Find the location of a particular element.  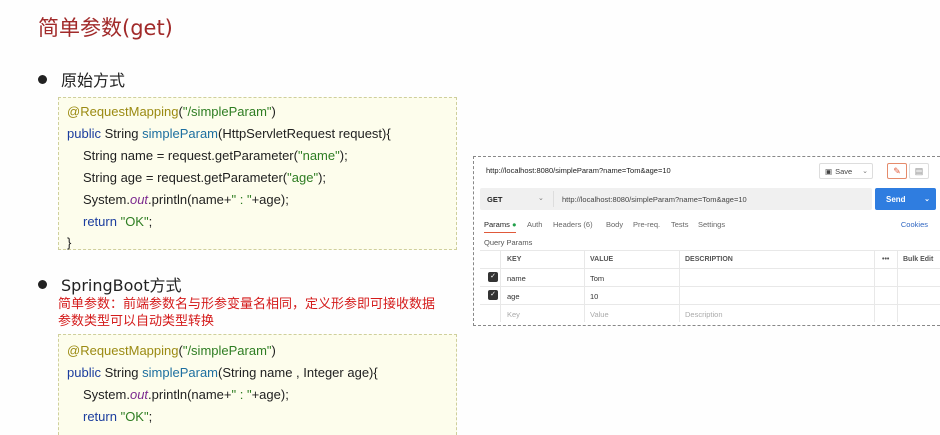

save-button: ▣ Save ⌄ is located at coordinates (846, 171).